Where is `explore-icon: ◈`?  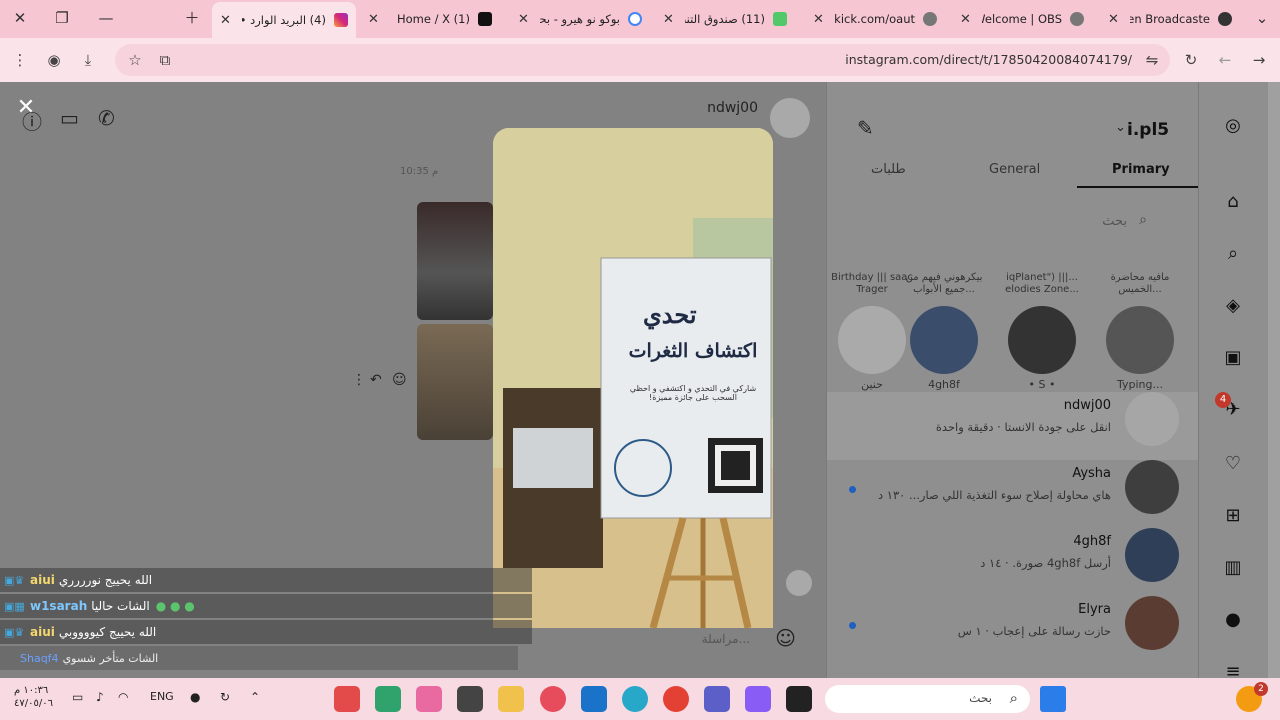
explore-icon: ◈ is located at coordinates (1233, 306).